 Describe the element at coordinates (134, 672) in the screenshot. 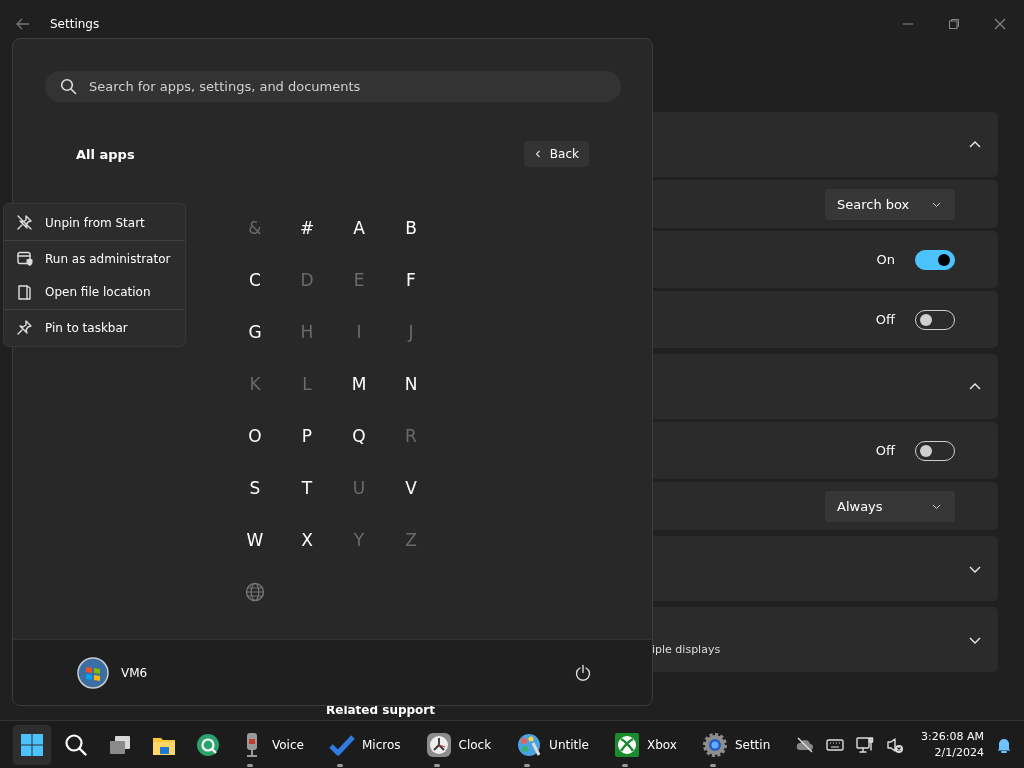

I see `user-name: VM6` at that location.